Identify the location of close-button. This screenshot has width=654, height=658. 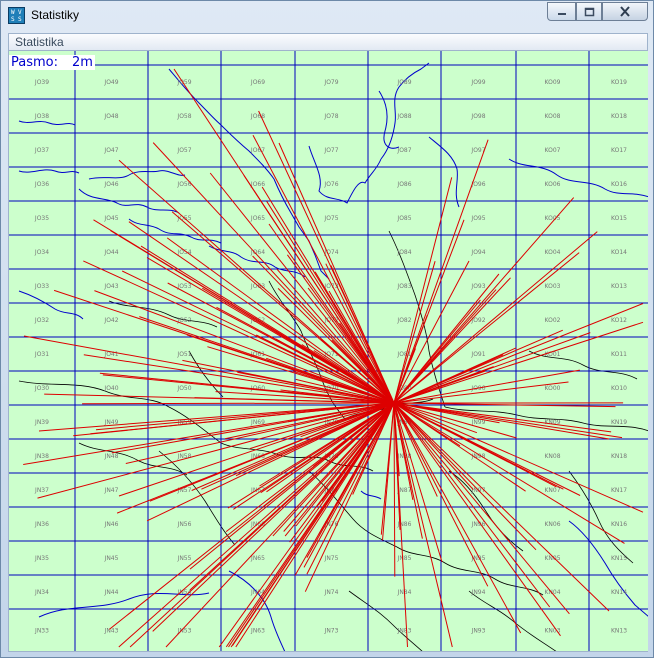
(625, 11).